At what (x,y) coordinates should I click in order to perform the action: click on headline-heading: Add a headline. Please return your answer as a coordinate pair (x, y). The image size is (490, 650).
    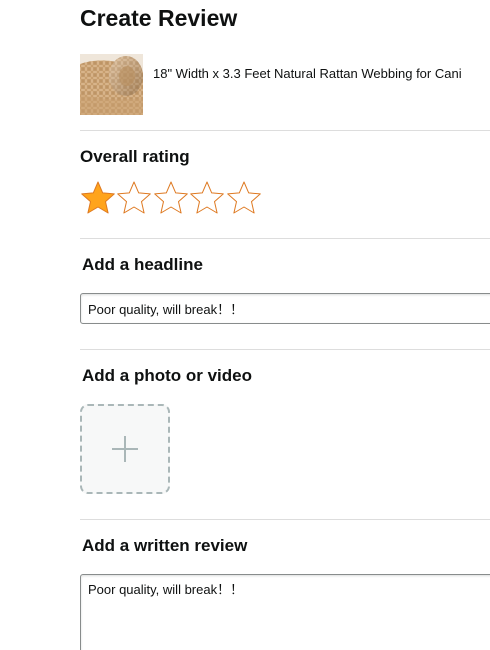
    Looking at the image, I should click on (142, 264).